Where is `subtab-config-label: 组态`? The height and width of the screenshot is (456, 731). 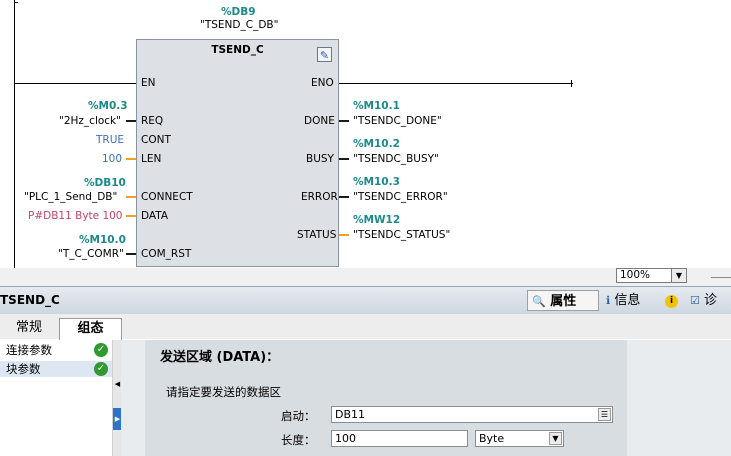
subtab-config-label: 组态 is located at coordinates (90, 328).